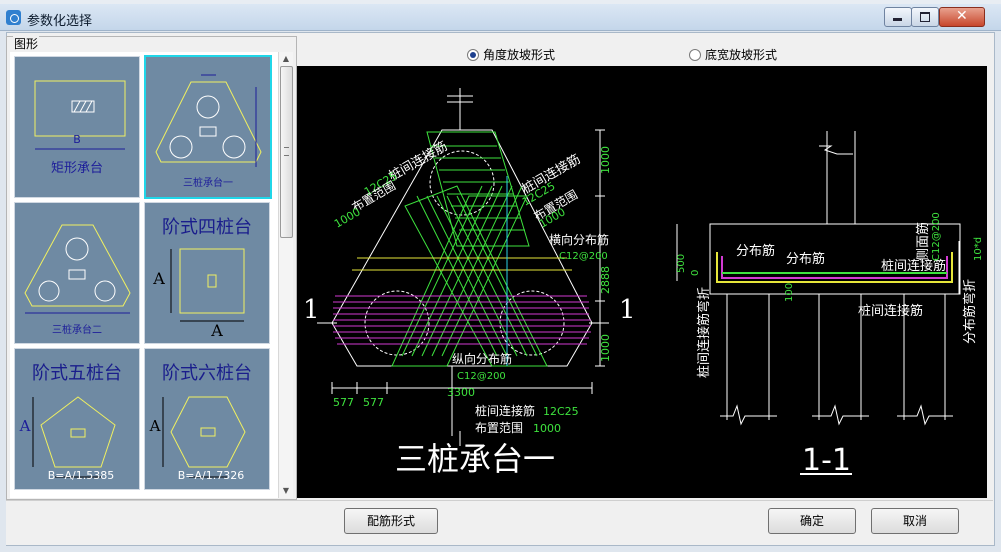 Image resolution: width=1001 pixels, height=552 pixels. Describe the element at coordinates (583, 256) in the screenshot. I see `plan-transverse-spec: C12@200` at that location.